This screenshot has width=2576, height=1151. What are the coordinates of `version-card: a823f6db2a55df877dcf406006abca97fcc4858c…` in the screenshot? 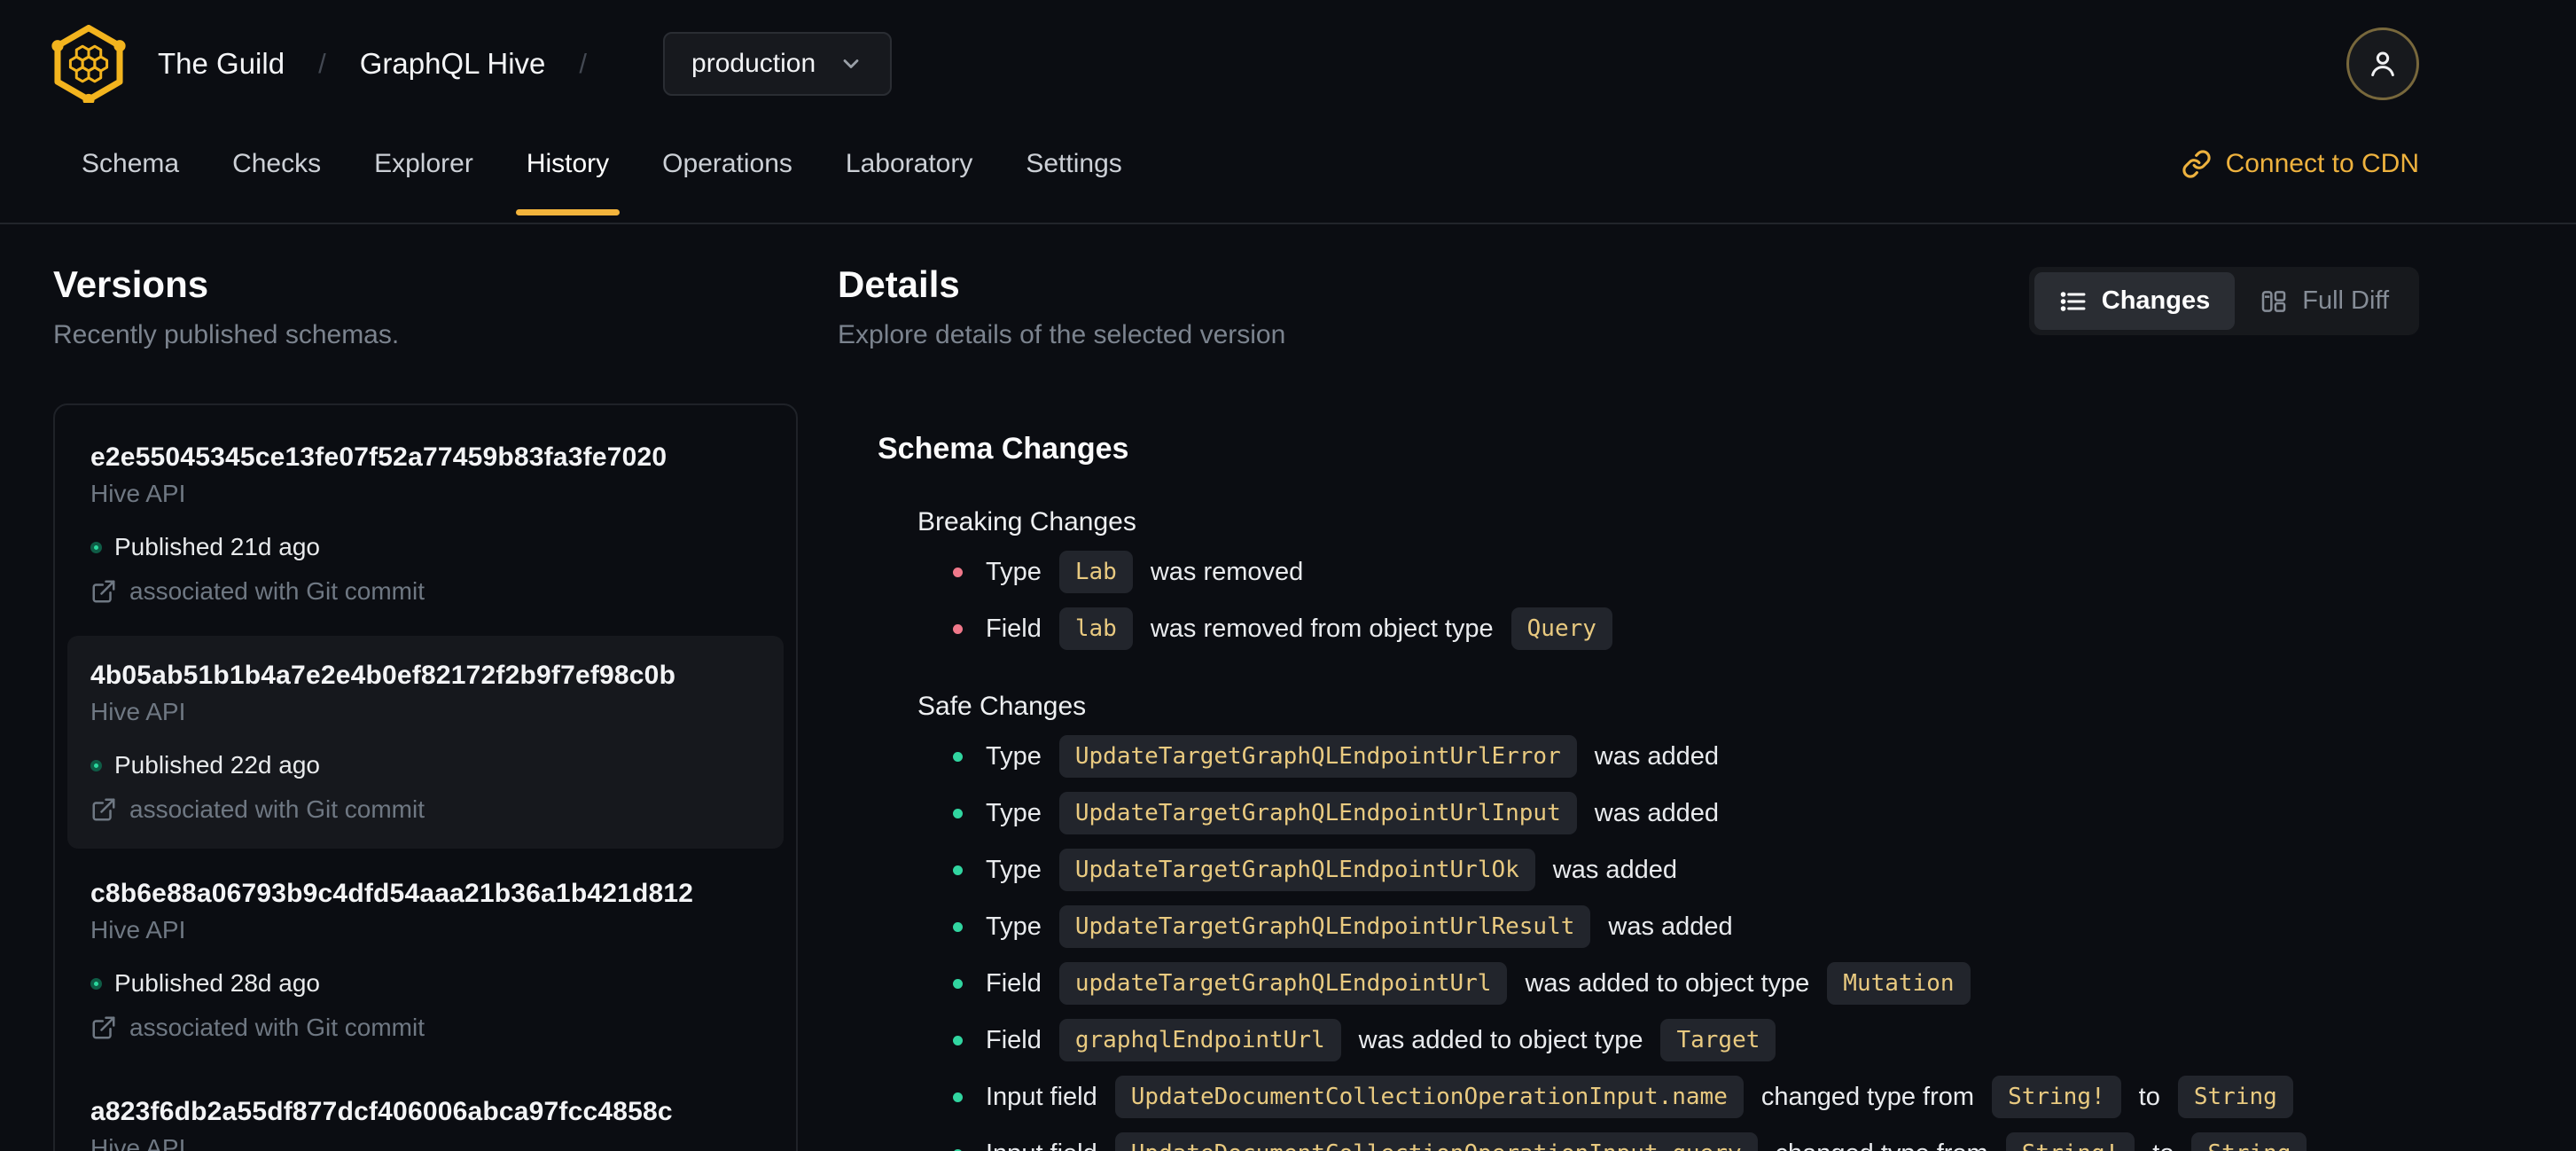 It's located at (425, 1111).